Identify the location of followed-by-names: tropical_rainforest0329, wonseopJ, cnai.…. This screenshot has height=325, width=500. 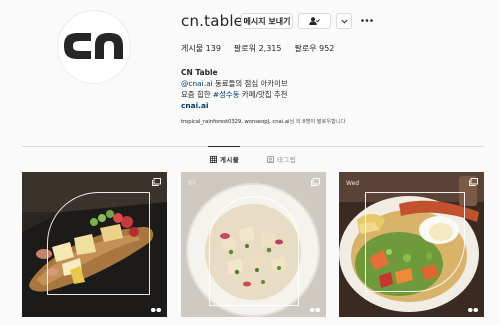
(235, 122).